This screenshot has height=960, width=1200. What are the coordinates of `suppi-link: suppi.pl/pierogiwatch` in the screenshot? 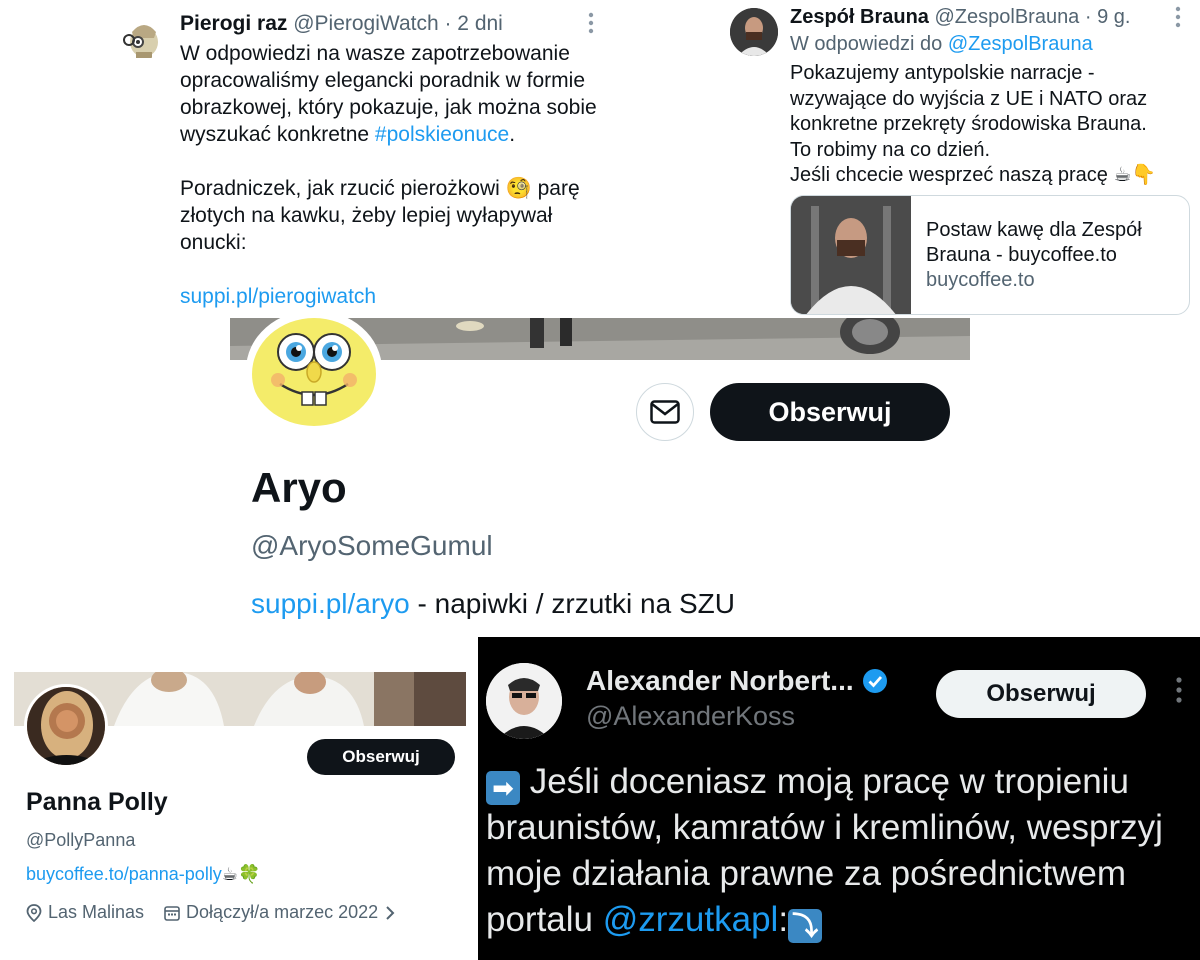 It's located at (395, 296).